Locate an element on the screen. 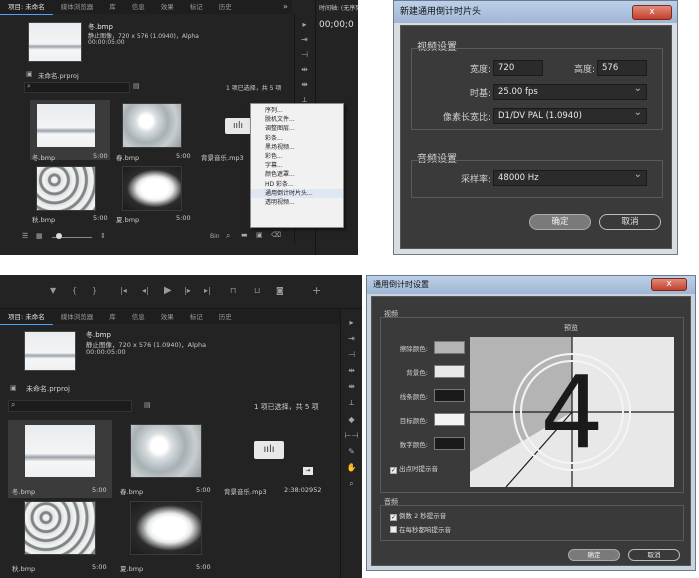 The height and width of the screenshot is (578, 699). tab-library-2: 库 is located at coordinates (112, 317).